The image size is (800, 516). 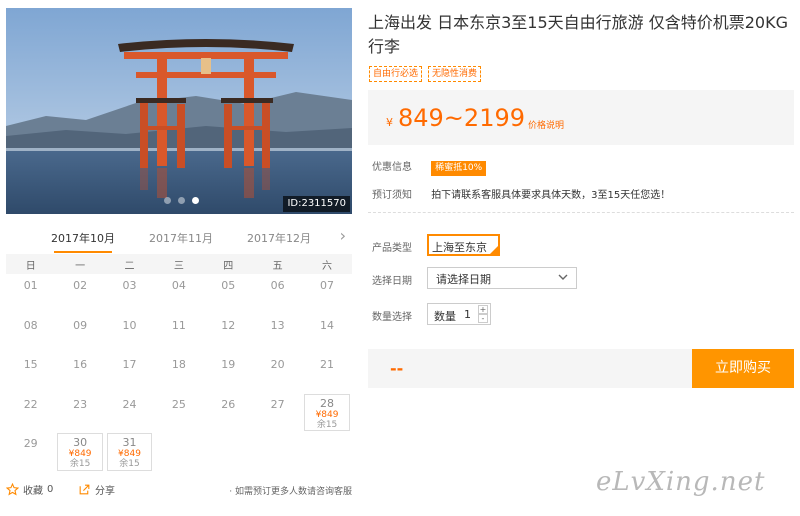 I want to click on quantity-label: 数量选择, so click(x=392, y=317).